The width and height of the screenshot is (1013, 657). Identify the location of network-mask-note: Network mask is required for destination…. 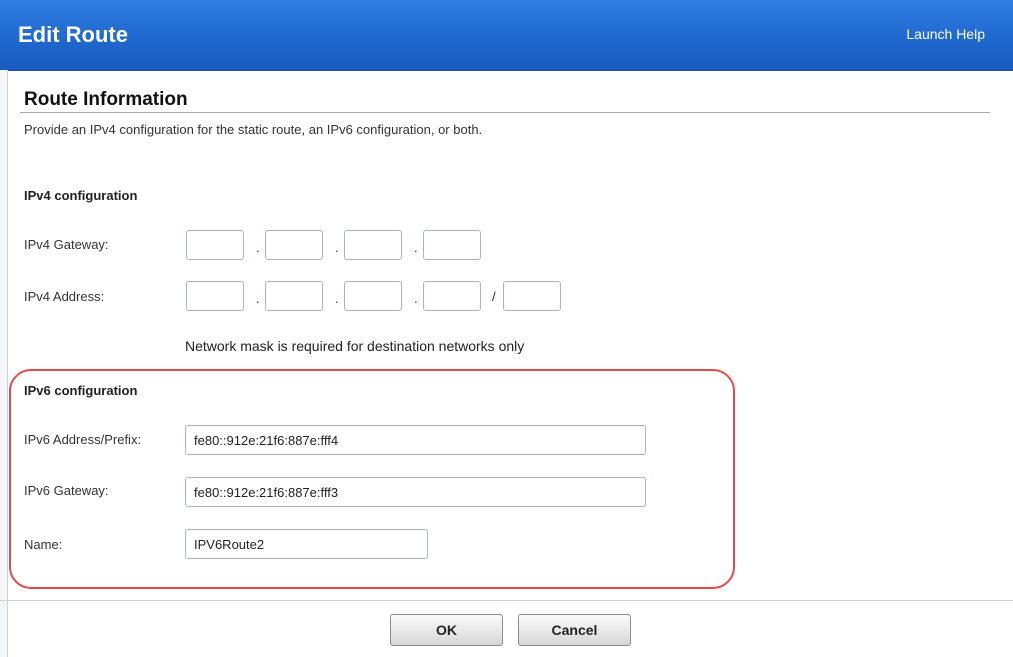
(355, 346).